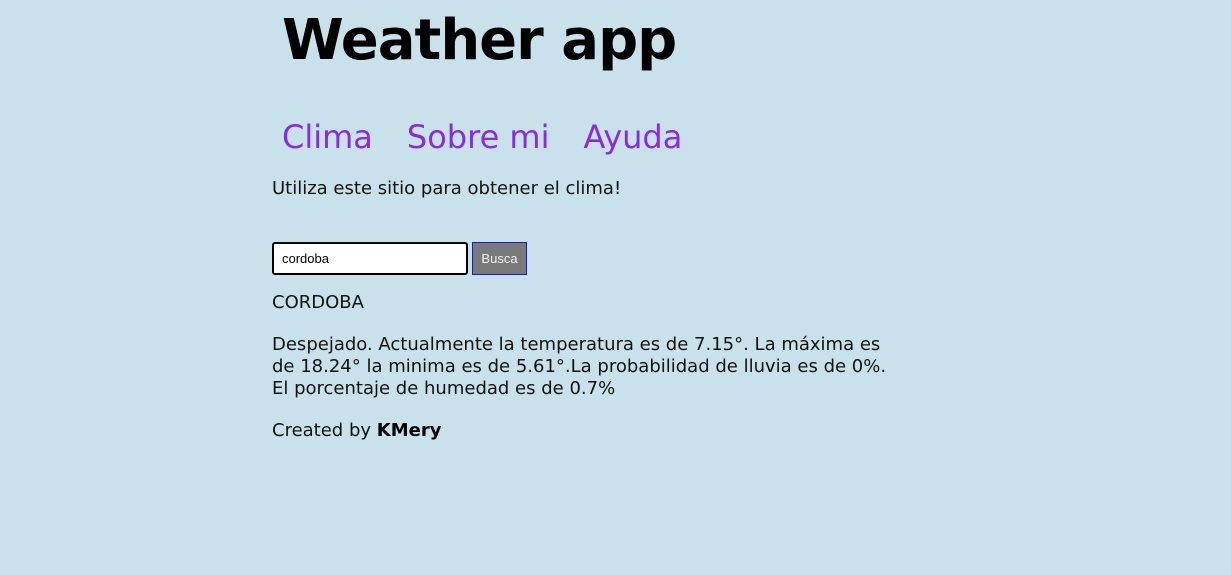 Image resolution: width=1231 pixels, height=575 pixels. What do you see at coordinates (370, 258) in the screenshot?
I see `city-search-input` at bounding box center [370, 258].